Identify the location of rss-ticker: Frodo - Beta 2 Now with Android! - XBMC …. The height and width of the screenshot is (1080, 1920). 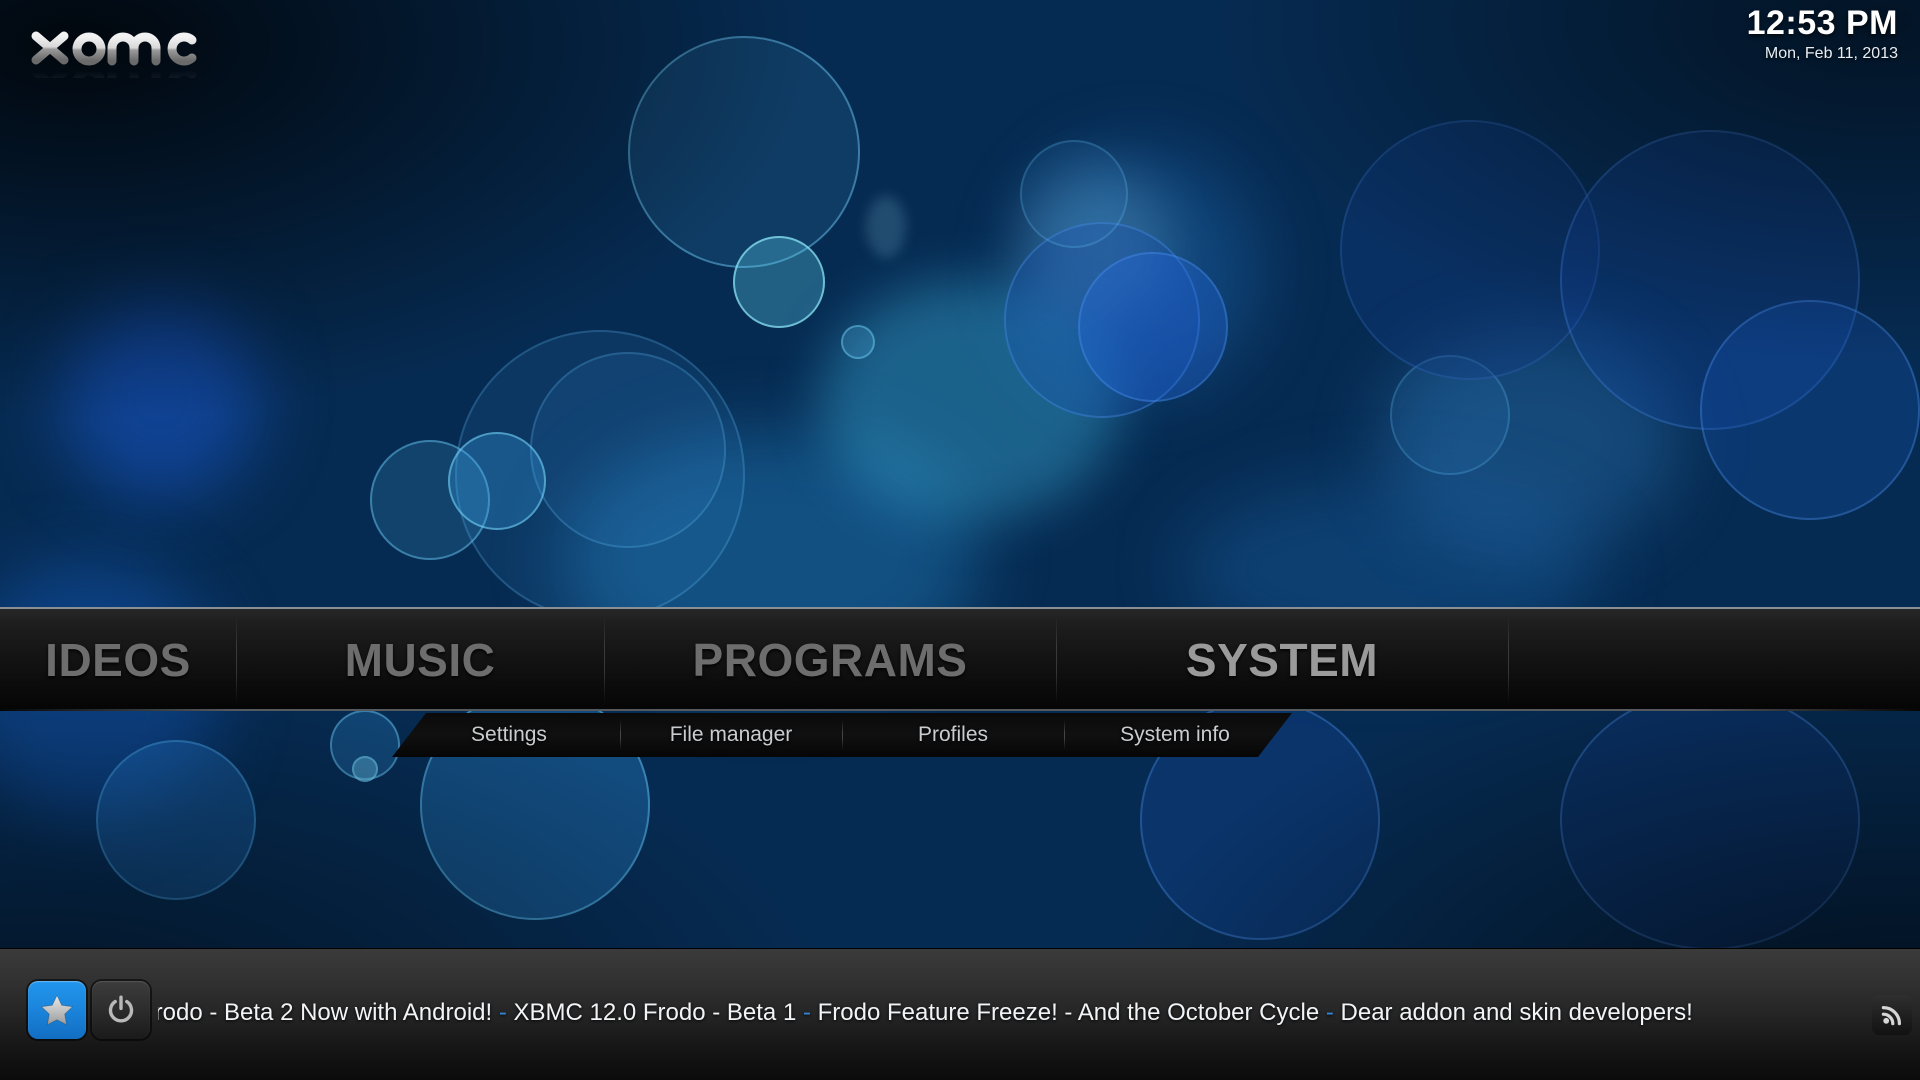
(1008, 1013).